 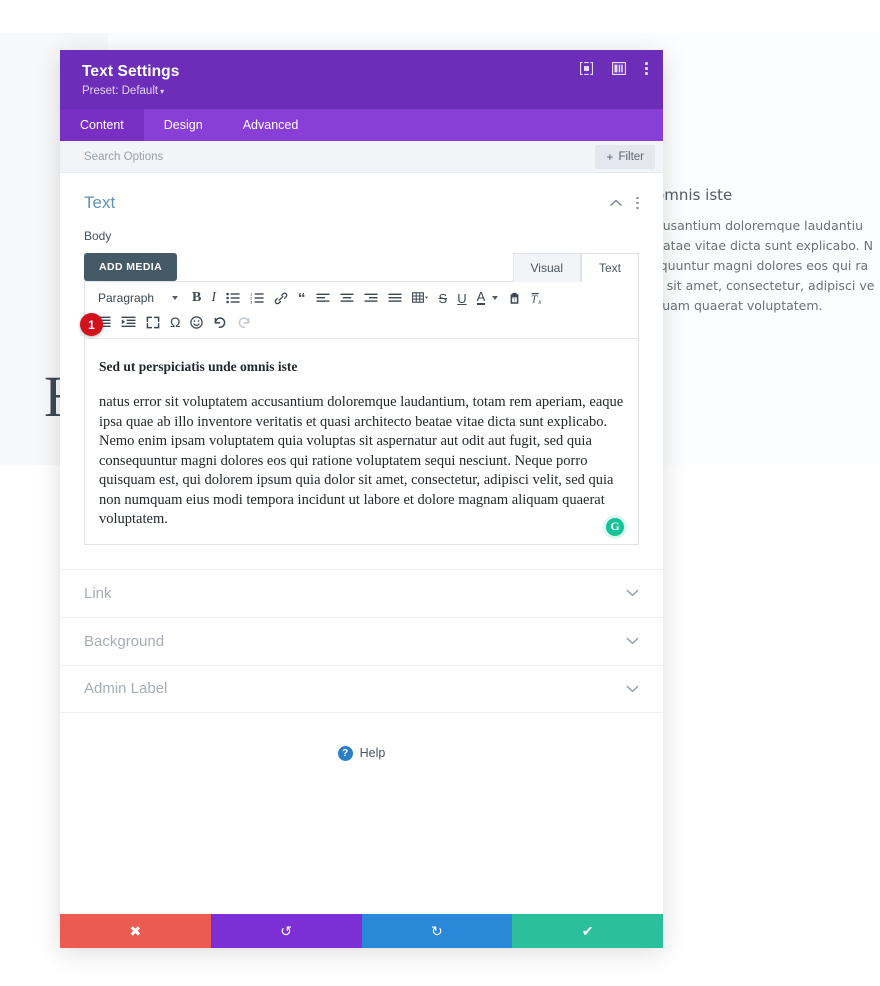 I want to click on header-icon-group, so click(x=614, y=68).